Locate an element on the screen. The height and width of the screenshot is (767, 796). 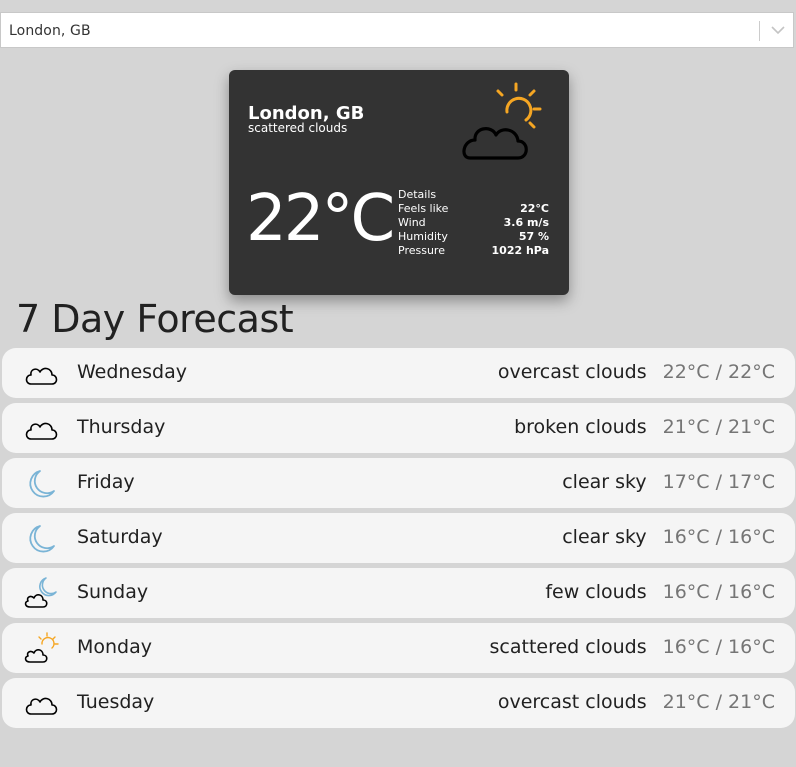
forecast-summary: clear sky 17°C / 17°C is located at coordinates (668, 482).